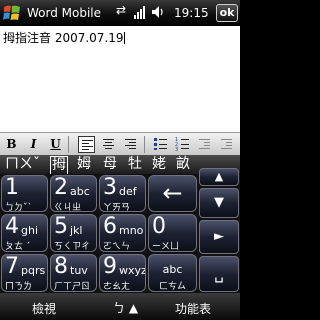  Describe the element at coordinates (110, 226) in the screenshot. I see `key-number: 6` at that location.